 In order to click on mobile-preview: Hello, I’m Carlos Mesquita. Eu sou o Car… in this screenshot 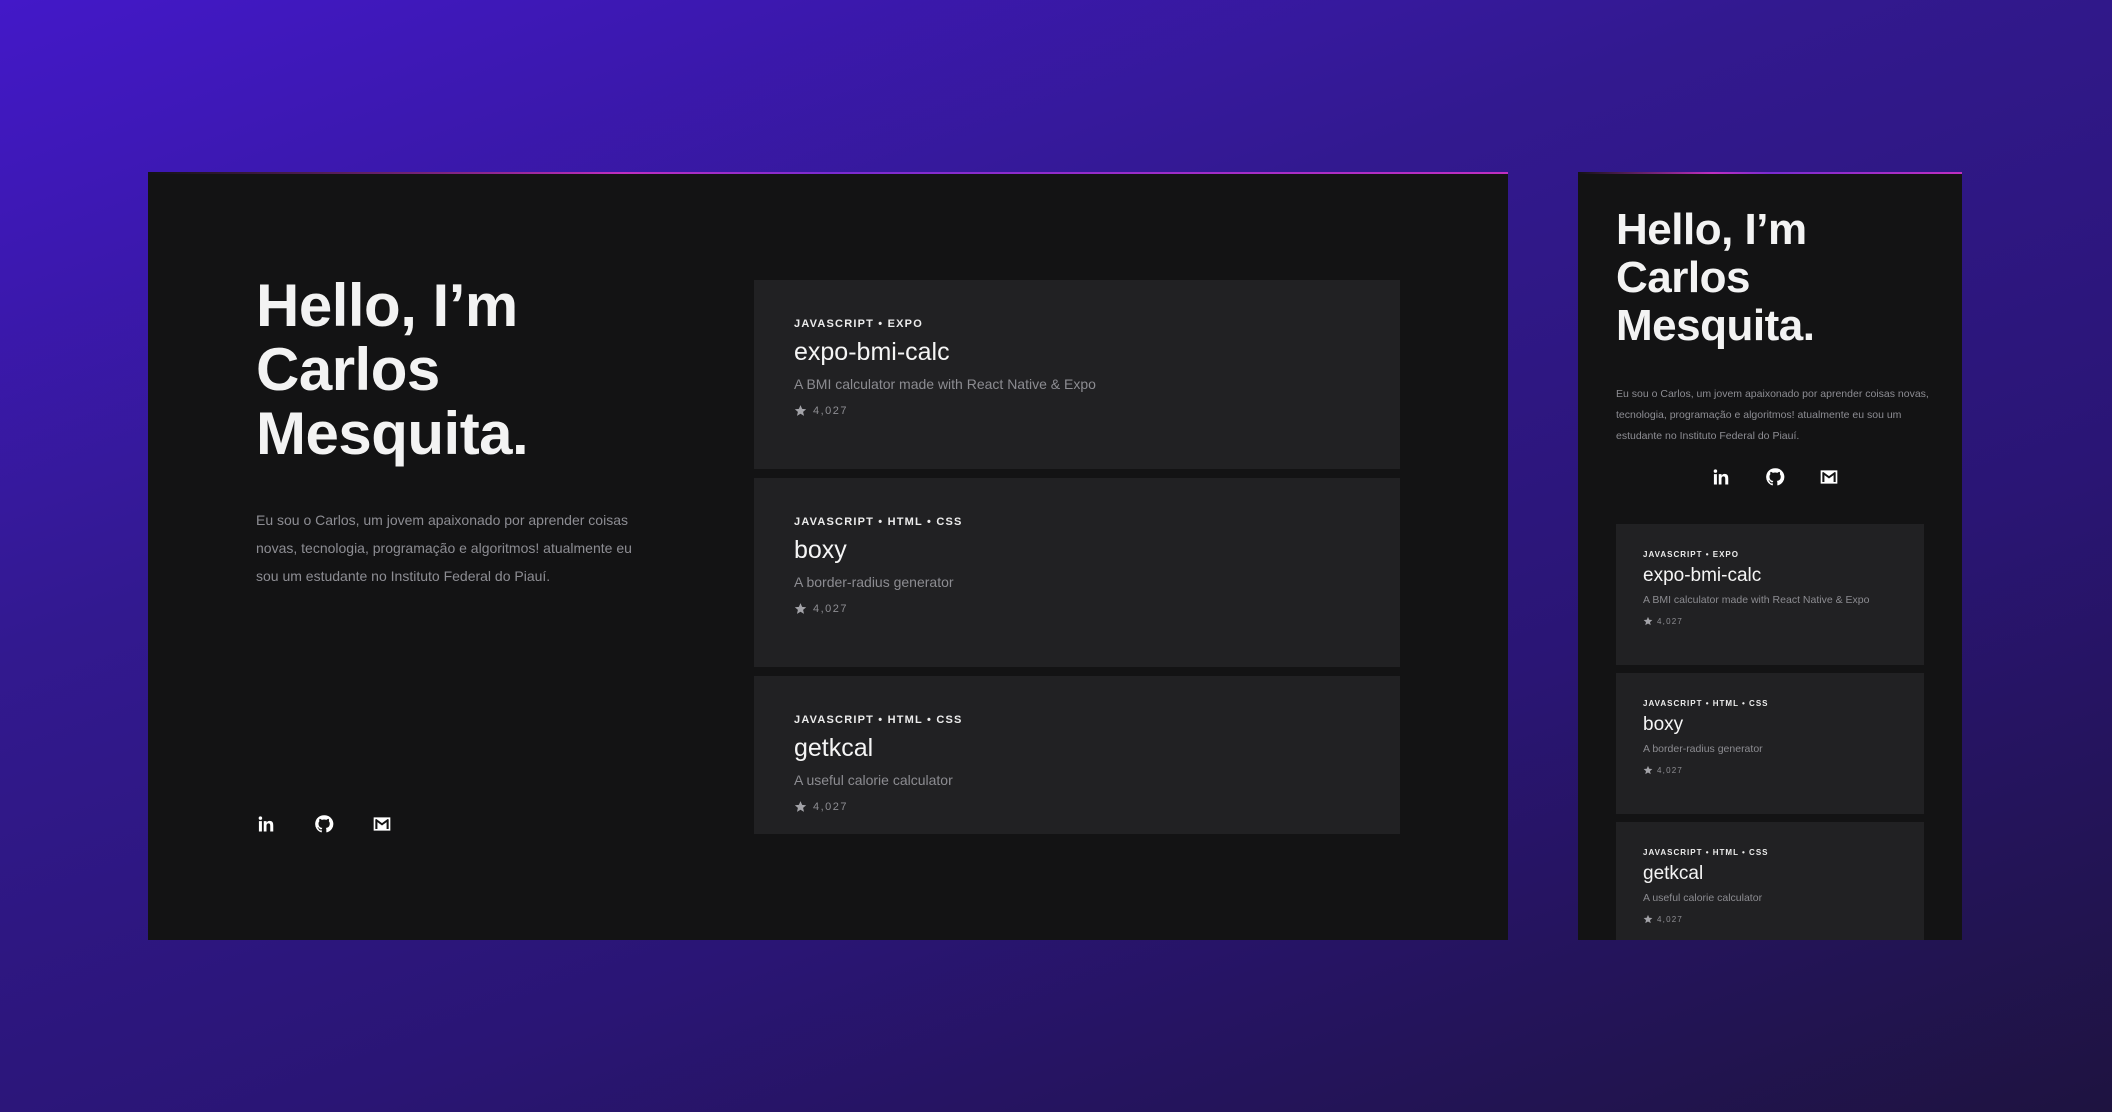, I will do `click(1770, 556)`.